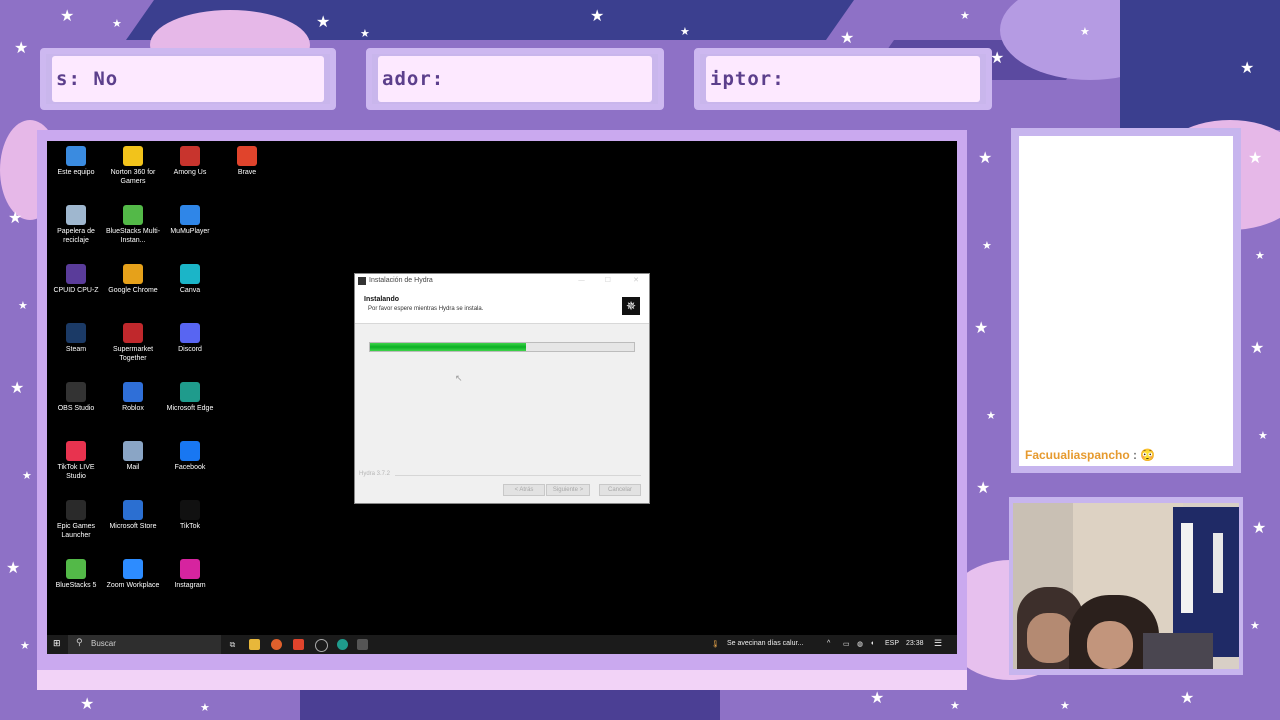 This screenshot has height=720, width=1280. Describe the element at coordinates (608, 280) in the screenshot. I see `maximize-icon: ☐` at that location.